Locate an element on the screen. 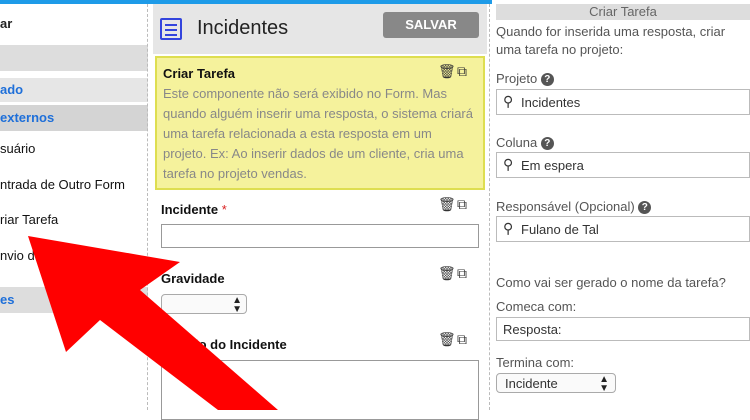 This screenshot has height=420, width=750. responsavel-label: Responsável (Opcional) ? is located at coordinates (574, 207).